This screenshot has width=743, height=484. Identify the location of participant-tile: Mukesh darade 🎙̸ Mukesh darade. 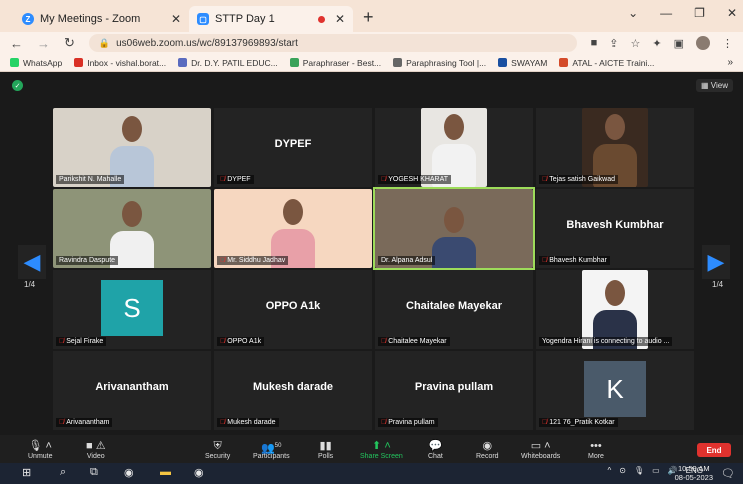
(293, 390).